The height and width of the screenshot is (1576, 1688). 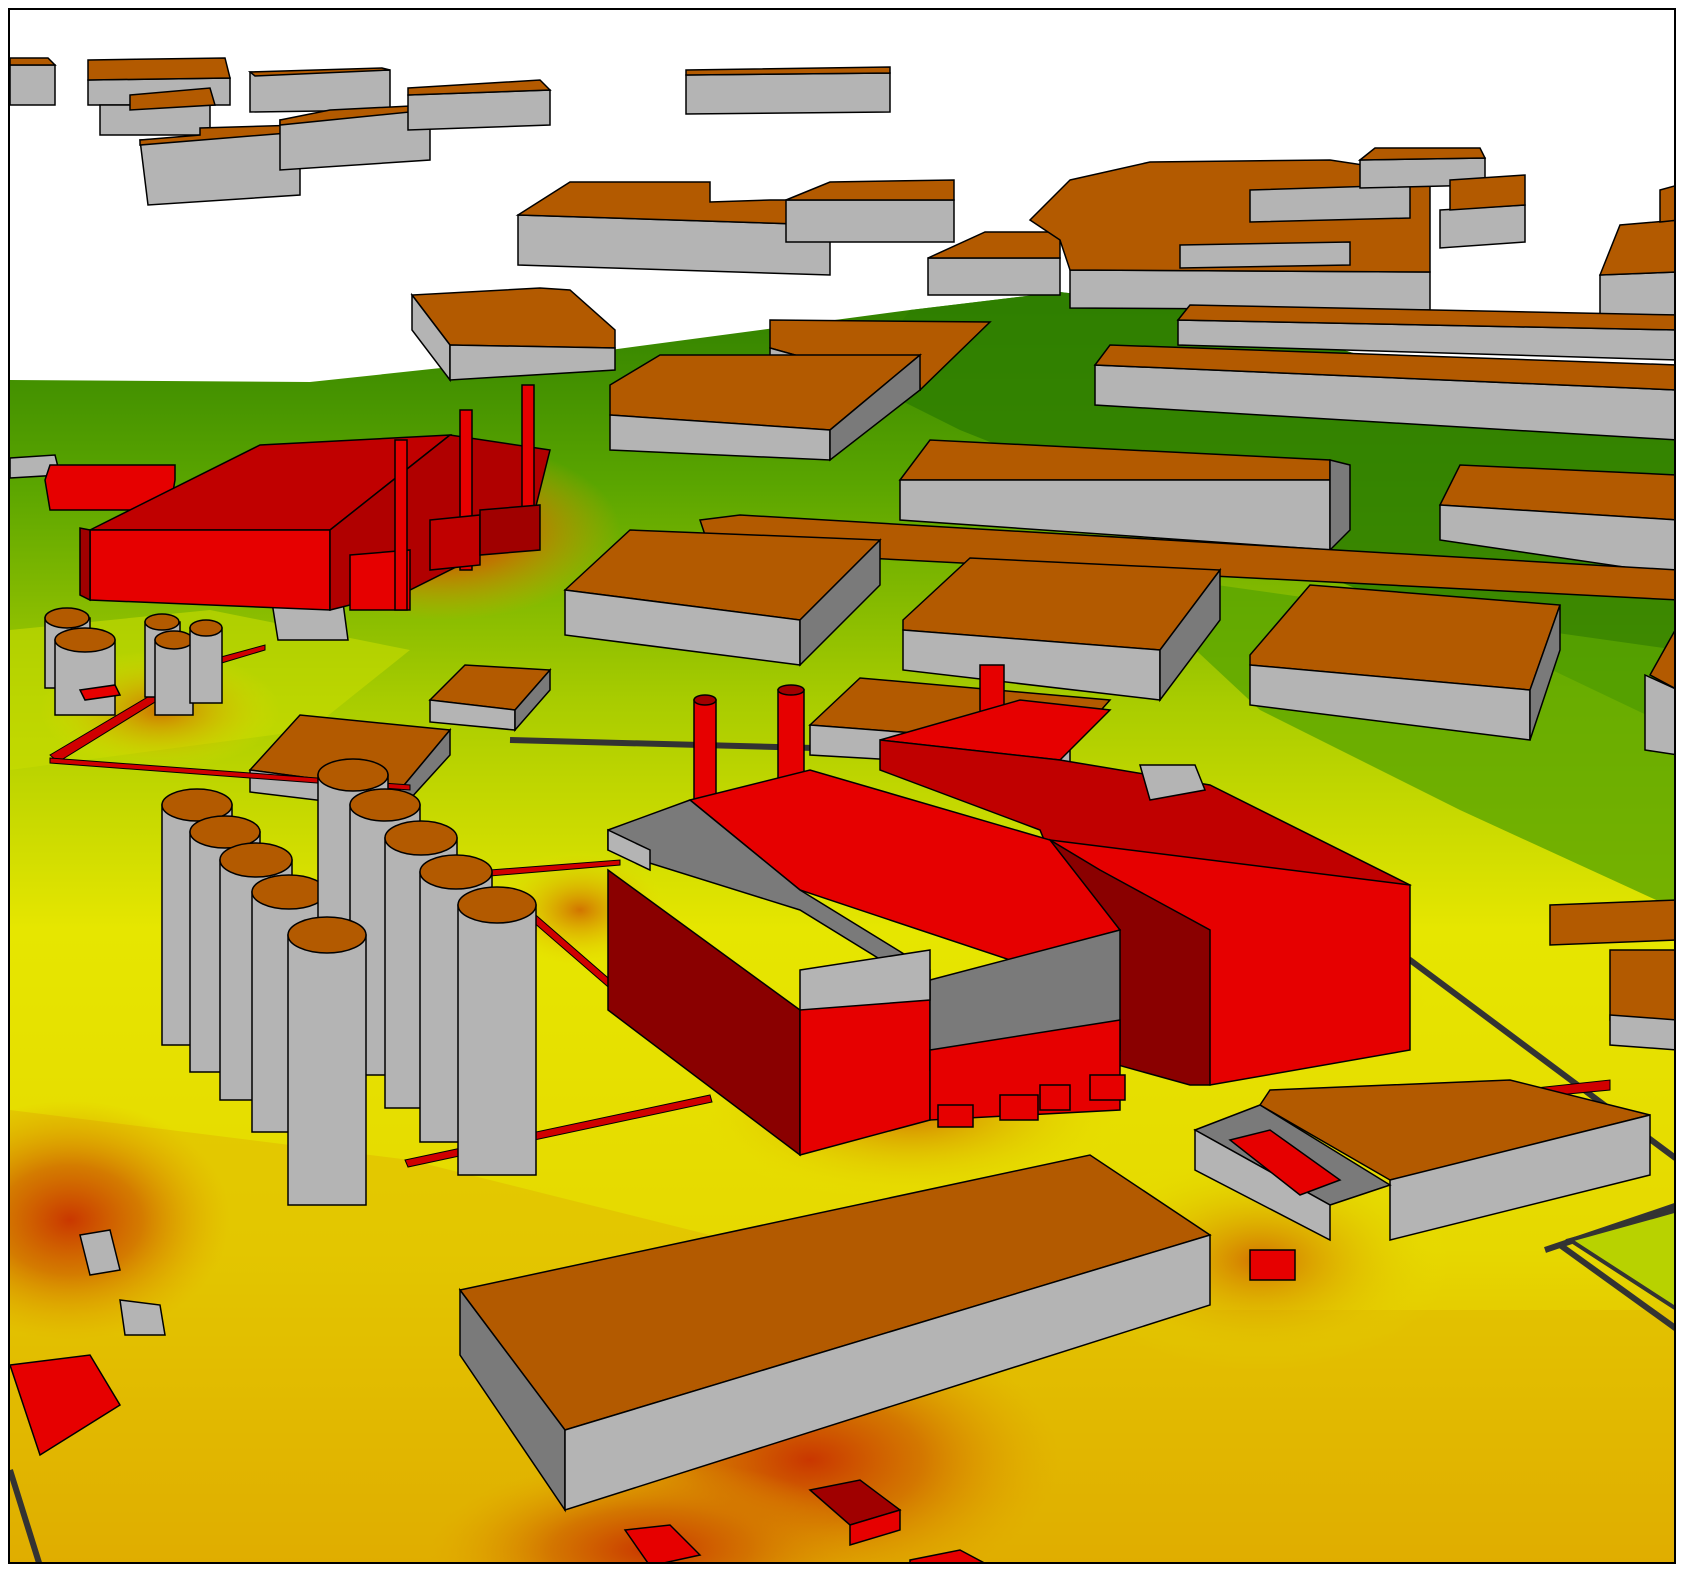 What do you see at coordinates (1094, 238) in the screenshot?
I see `distant-buildings-right` at bounding box center [1094, 238].